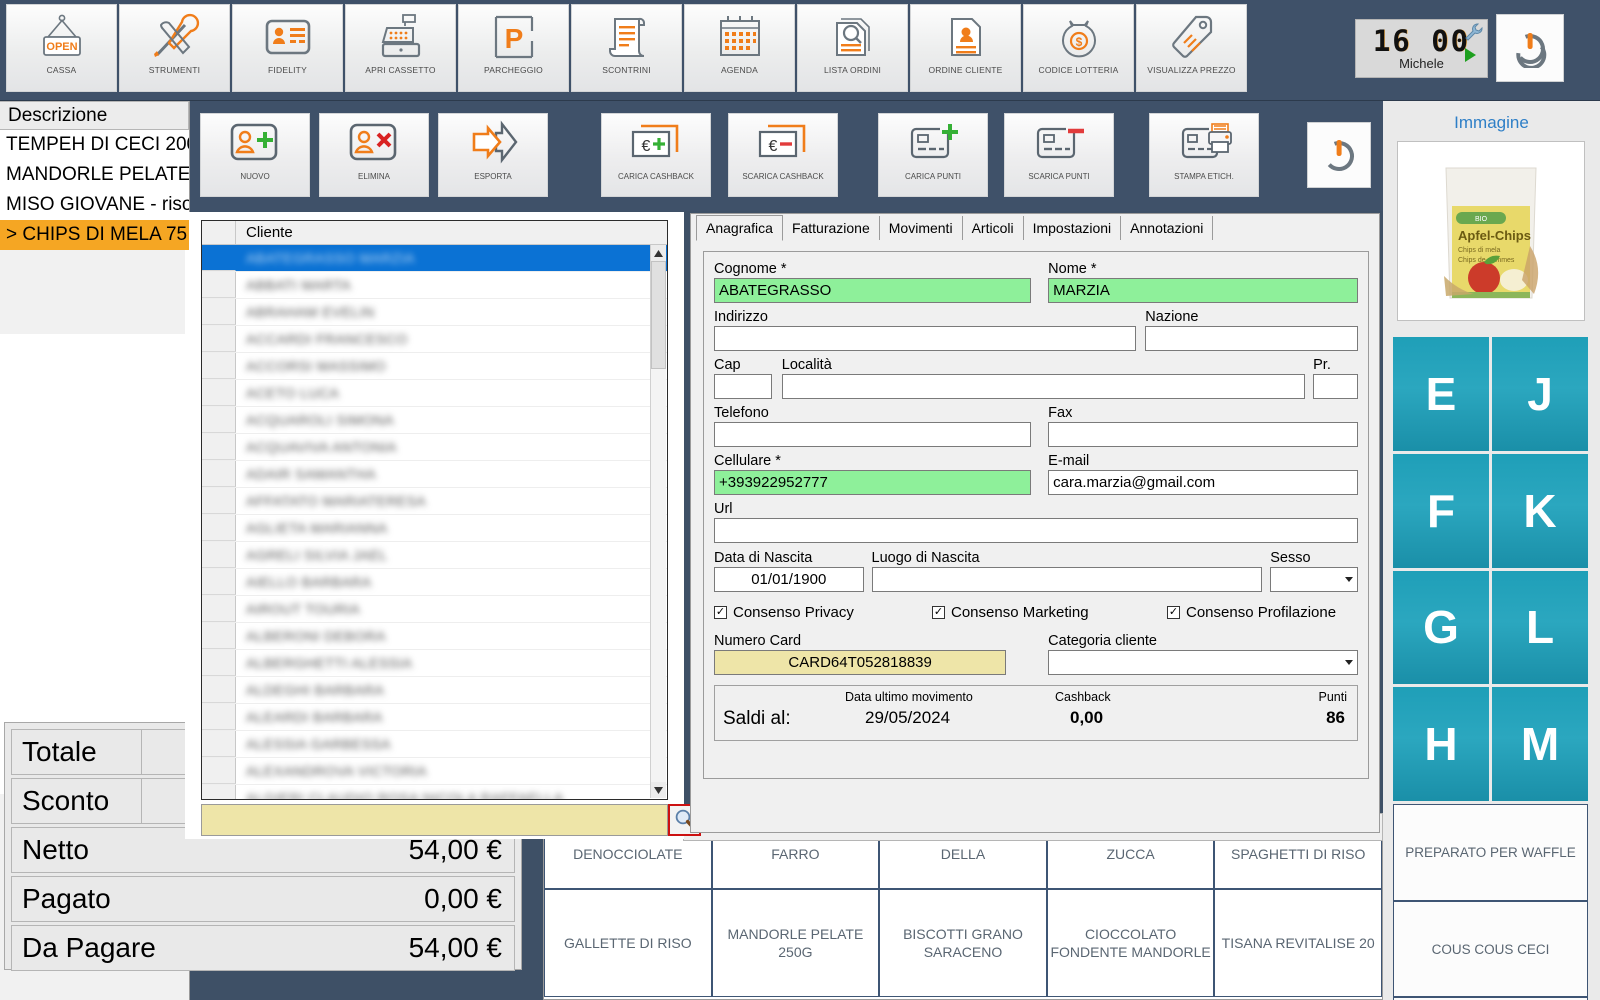  What do you see at coordinates (860, 662) in the screenshot?
I see `numero-card-field: CARD64T052818839` at bounding box center [860, 662].